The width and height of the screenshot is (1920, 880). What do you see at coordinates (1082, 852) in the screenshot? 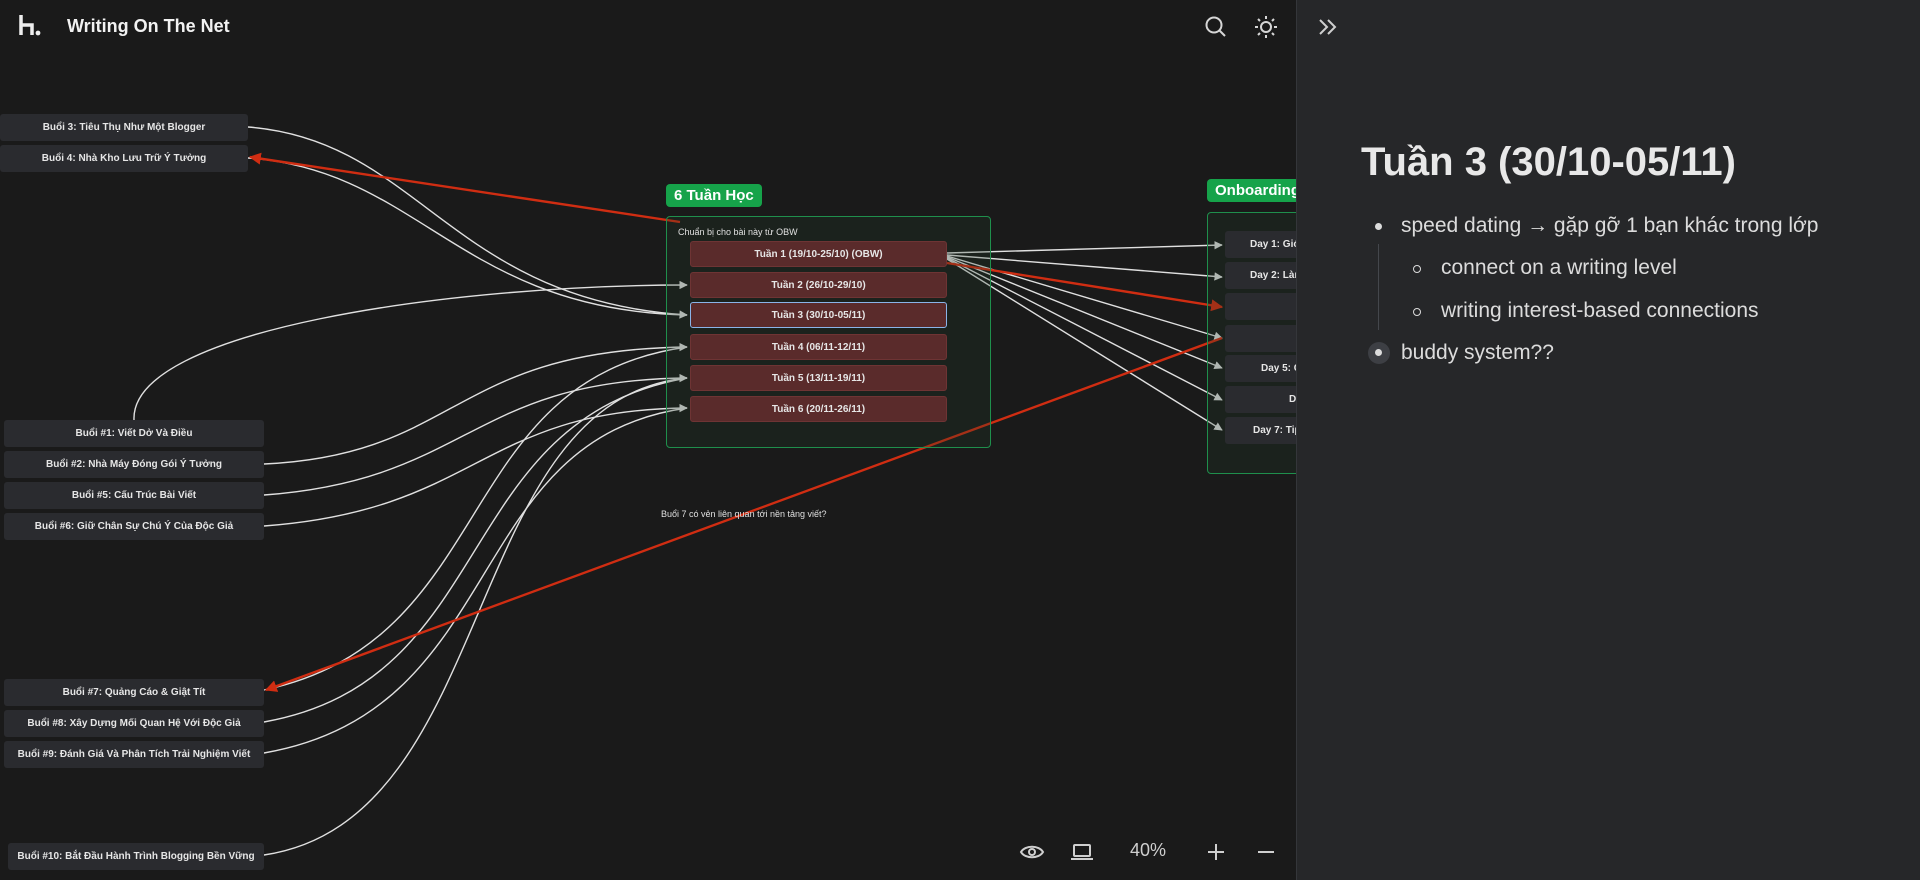
I see `laptop-icon` at bounding box center [1082, 852].